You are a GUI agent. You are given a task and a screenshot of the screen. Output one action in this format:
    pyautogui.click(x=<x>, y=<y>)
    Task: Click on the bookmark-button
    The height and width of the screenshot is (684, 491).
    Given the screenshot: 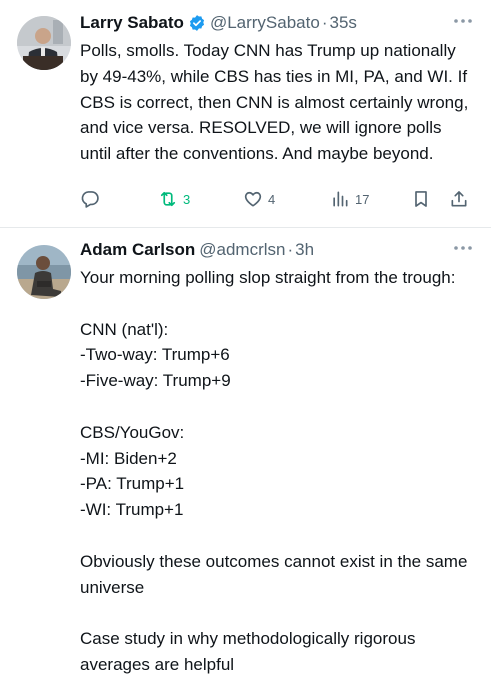 What is the action you would take?
    pyautogui.click(x=421, y=199)
    